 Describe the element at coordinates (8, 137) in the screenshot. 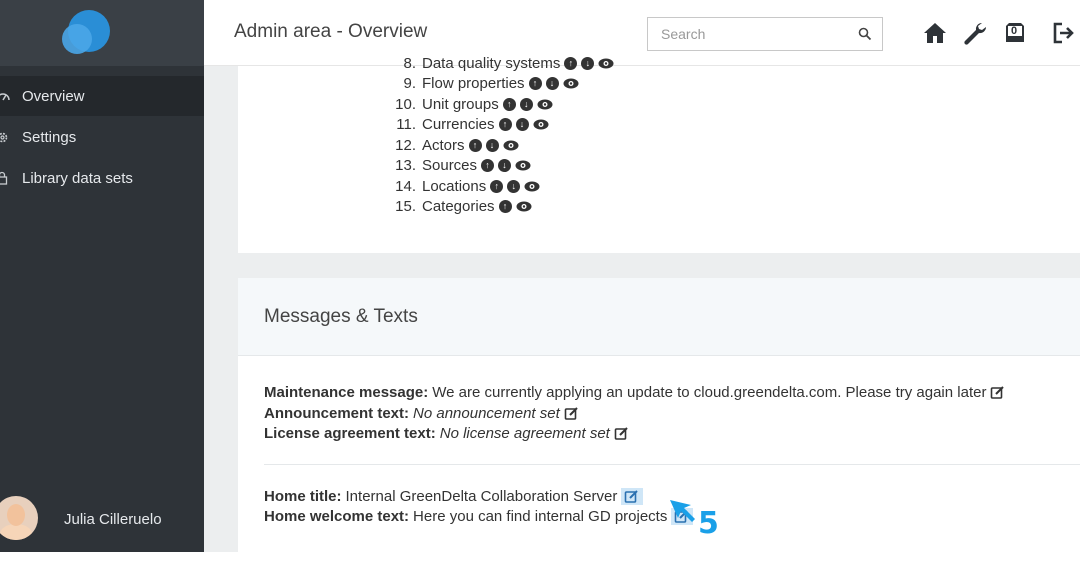

I see `gear-icon` at that location.